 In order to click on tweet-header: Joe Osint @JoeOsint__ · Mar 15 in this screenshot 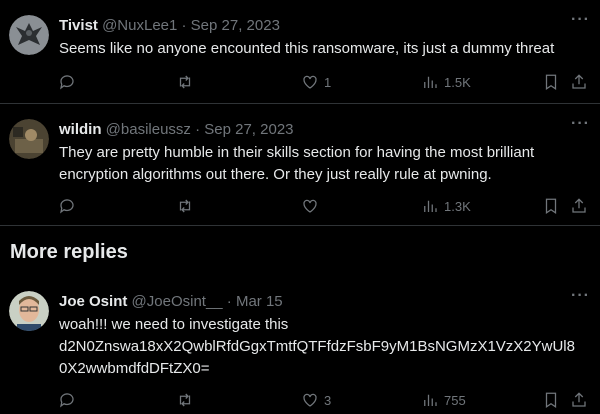, I will do `click(171, 301)`.